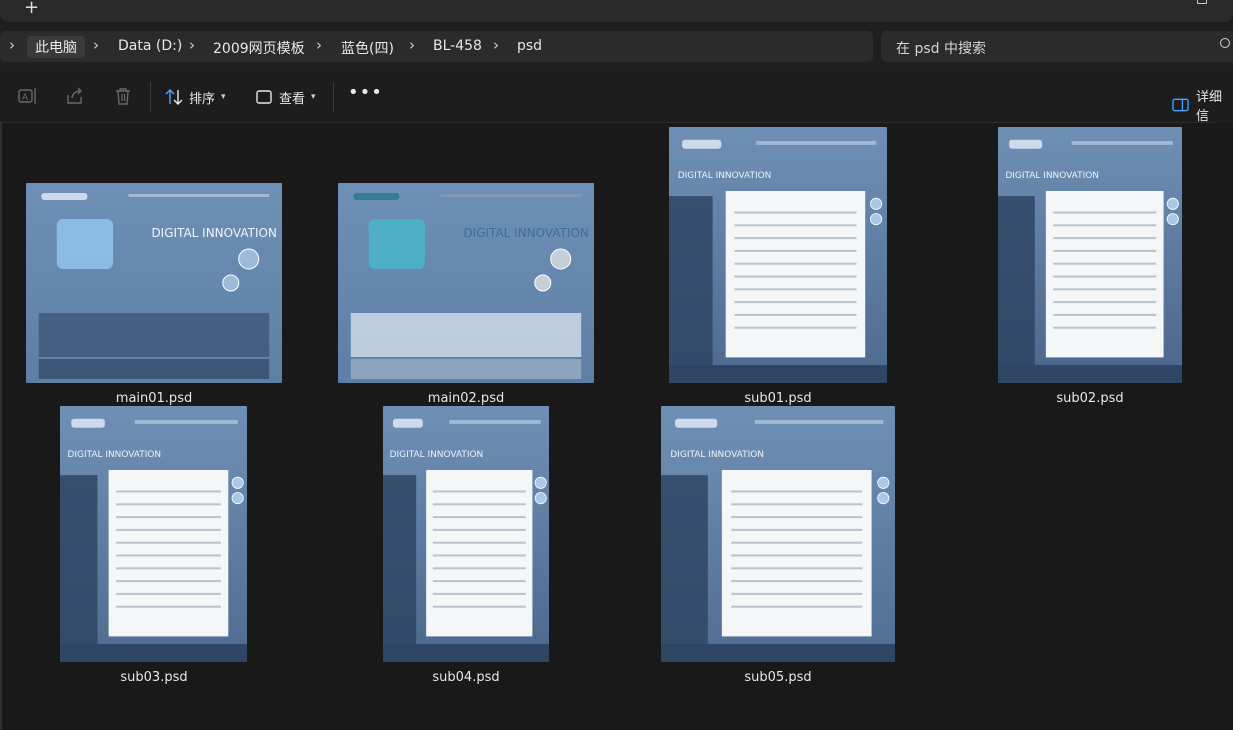 The image size is (1233, 730). What do you see at coordinates (56, 47) in the screenshot?
I see `breadcrumb-this-pc: 此电脑` at bounding box center [56, 47].